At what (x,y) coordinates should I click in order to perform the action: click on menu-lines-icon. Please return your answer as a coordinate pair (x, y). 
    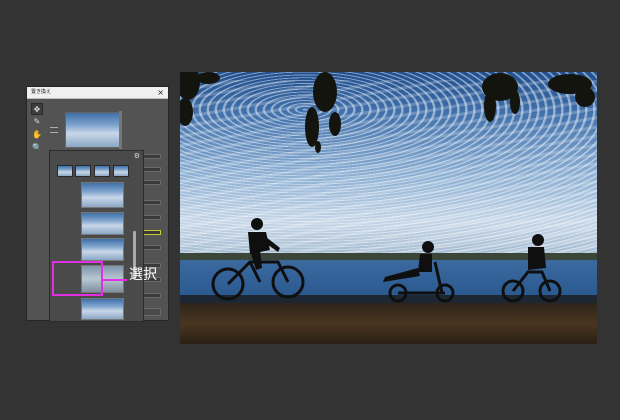
    Looking at the image, I should click on (54, 130).